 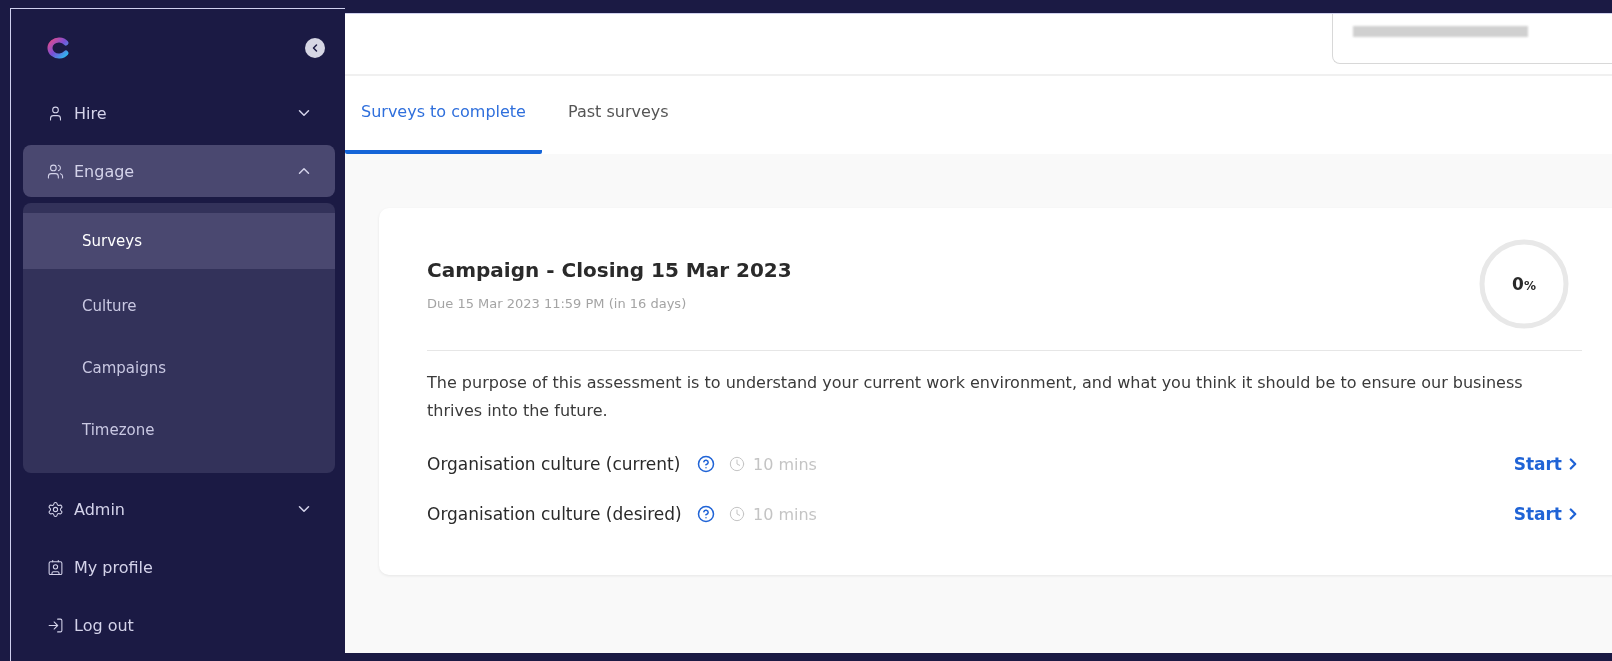 I want to click on tab: Past surveys, so click(x=618, y=115).